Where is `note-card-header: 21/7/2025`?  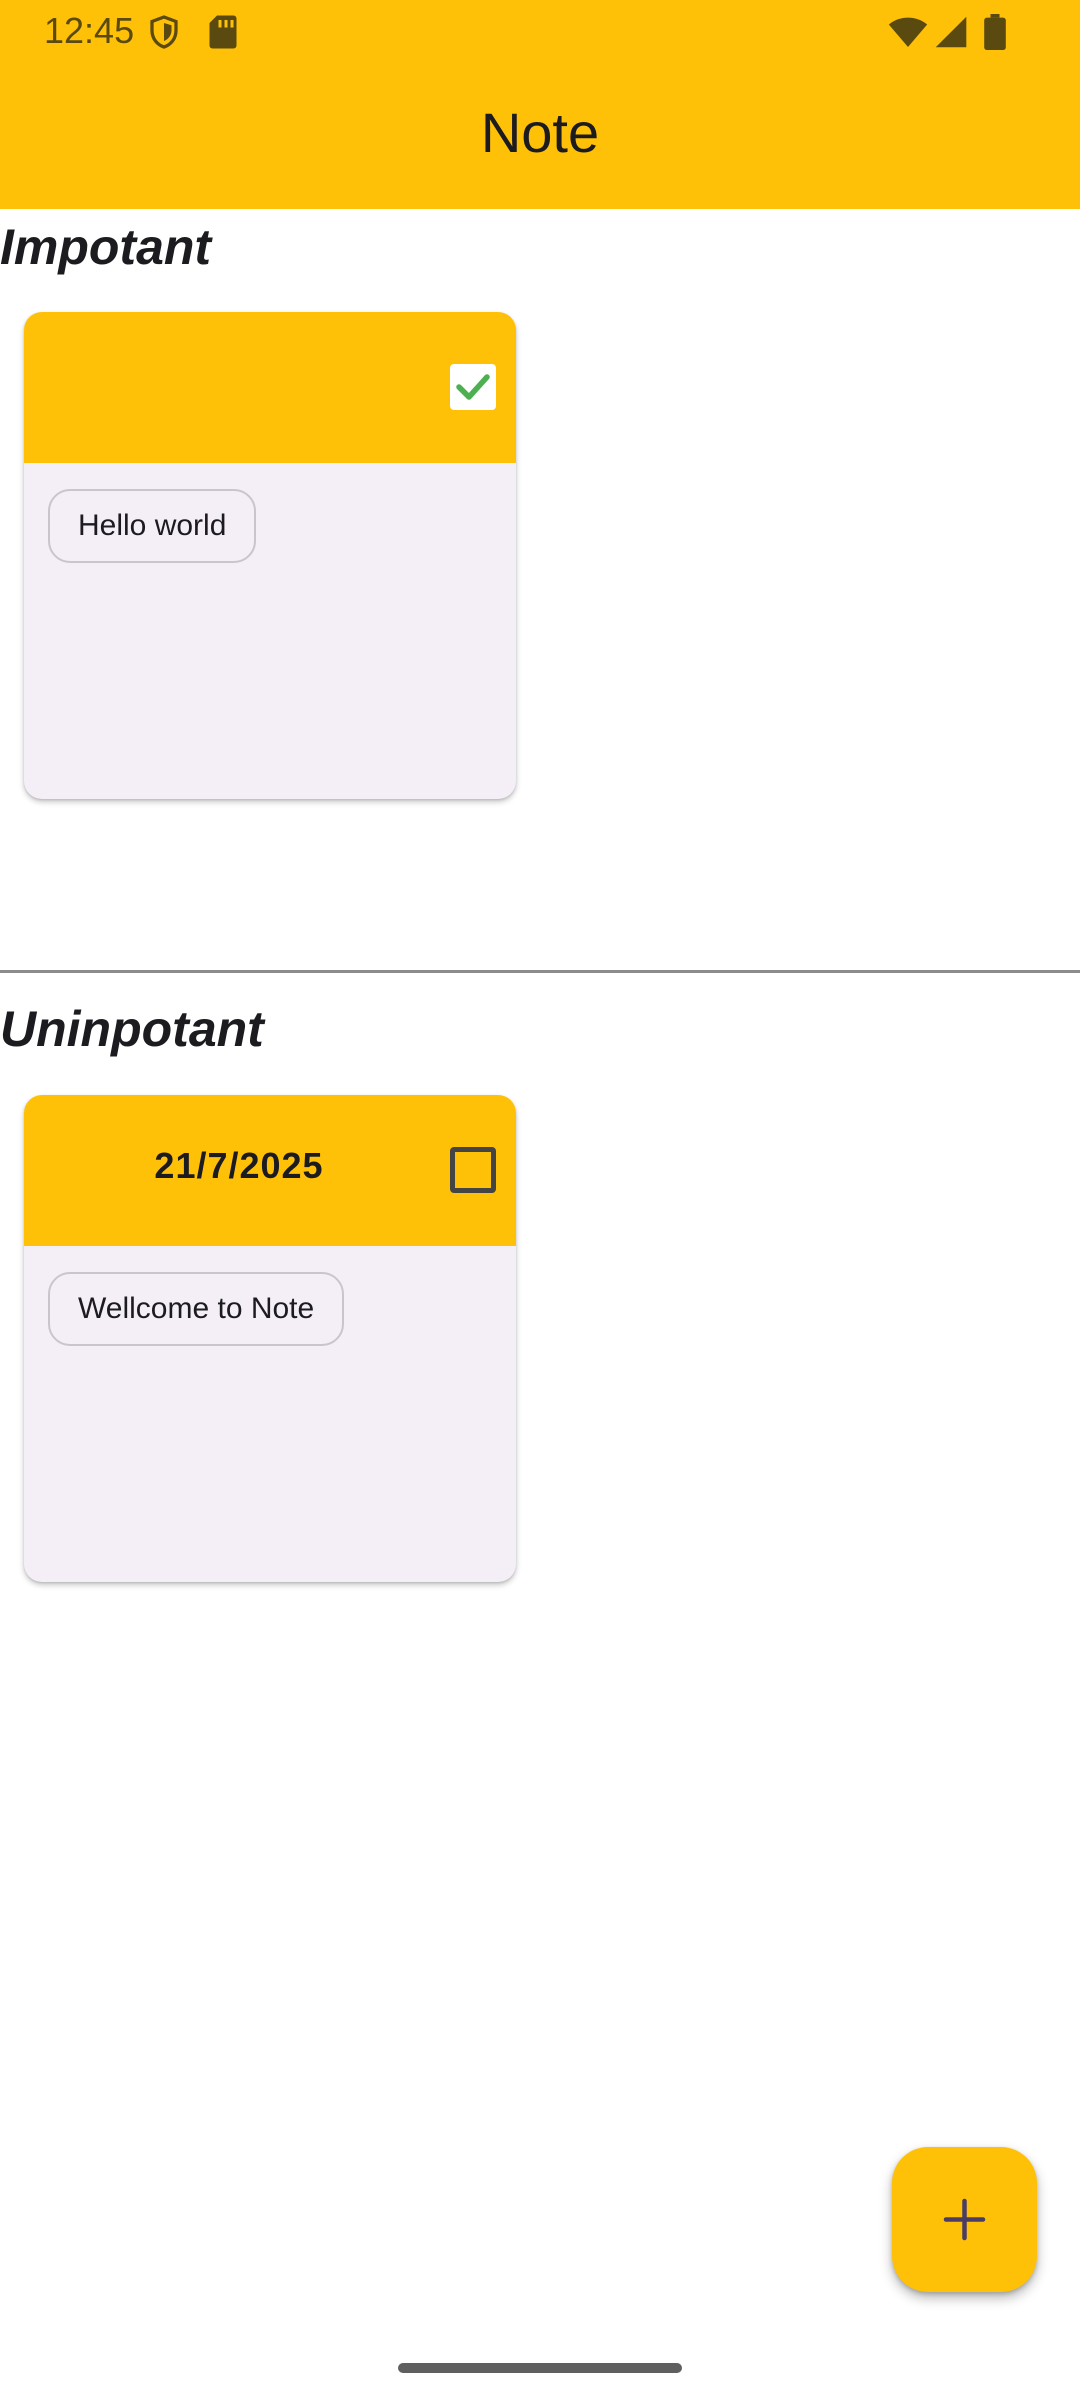
note-card-header: 21/7/2025 is located at coordinates (270, 1170).